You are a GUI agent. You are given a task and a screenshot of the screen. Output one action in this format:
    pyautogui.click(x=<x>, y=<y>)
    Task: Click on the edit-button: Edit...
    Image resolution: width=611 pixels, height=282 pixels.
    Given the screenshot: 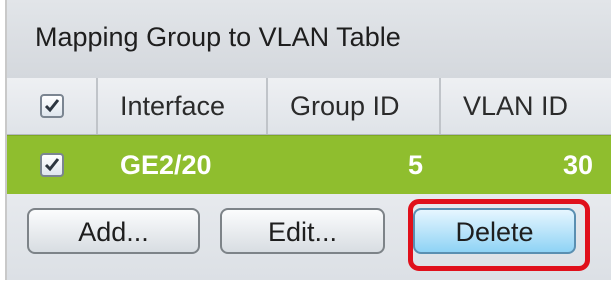 What is the action you would take?
    pyautogui.click(x=302, y=231)
    